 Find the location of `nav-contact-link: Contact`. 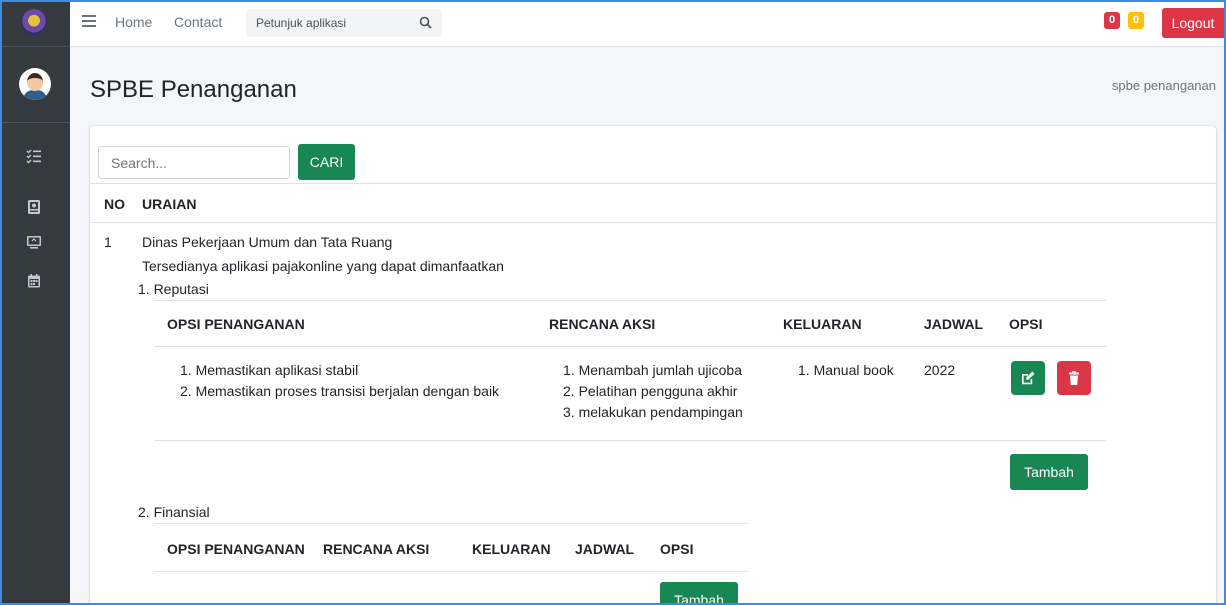

nav-contact-link: Contact is located at coordinates (198, 22).